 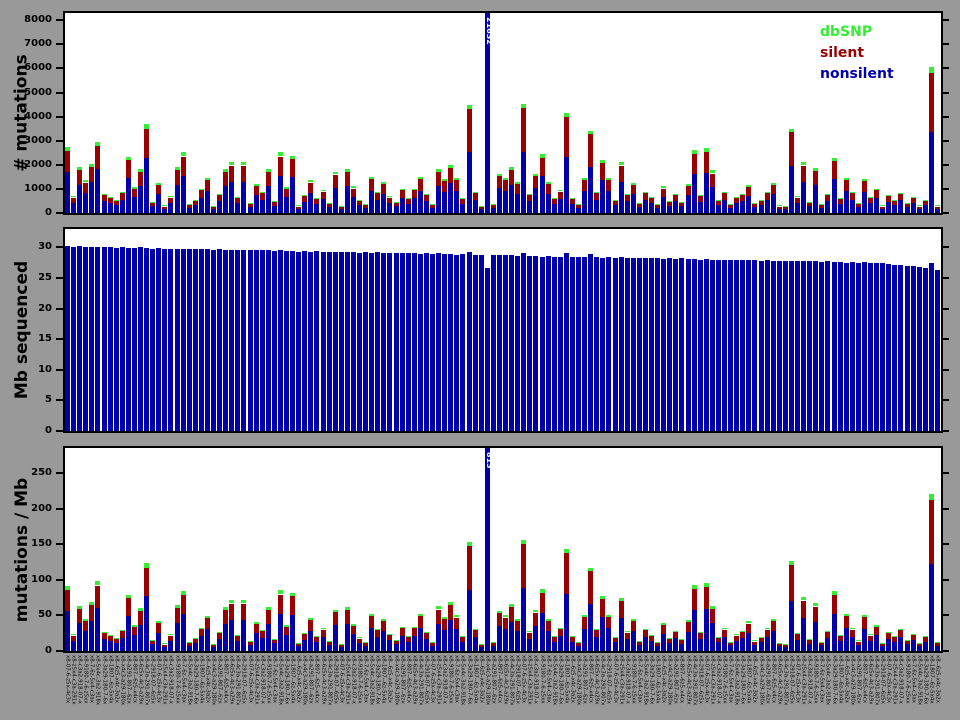 I want to click on sample-id-label: x8-807--6z5-x4cx, so click(x=681, y=679).